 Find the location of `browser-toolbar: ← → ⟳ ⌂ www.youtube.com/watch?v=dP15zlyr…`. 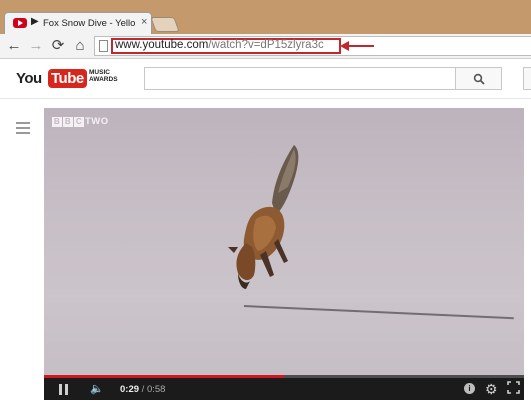

browser-toolbar: ← → ⟳ ⌂ www.youtube.com/watch?v=dP15zlyr… is located at coordinates (265, 46).